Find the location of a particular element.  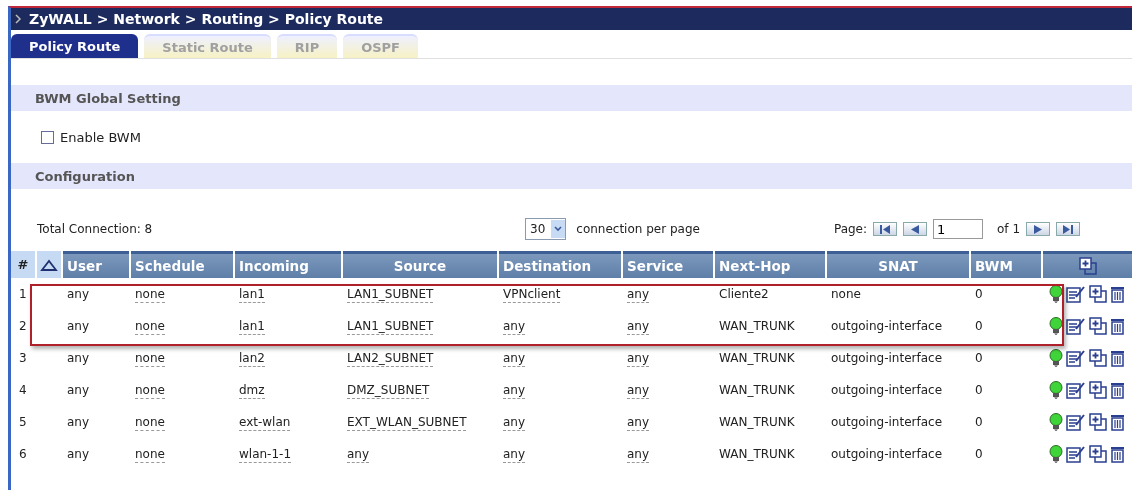

column-header: Service is located at coordinates (668, 264).